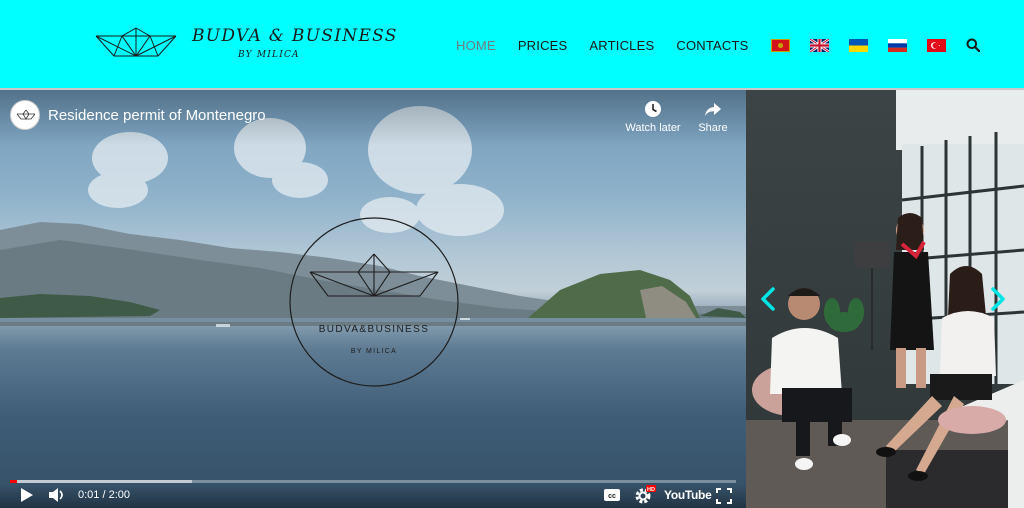 Image resolution: width=1024 pixels, height=508 pixels. Describe the element at coordinates (476, 45) in the screenshot. I see `nav-home: HOME` at that location.